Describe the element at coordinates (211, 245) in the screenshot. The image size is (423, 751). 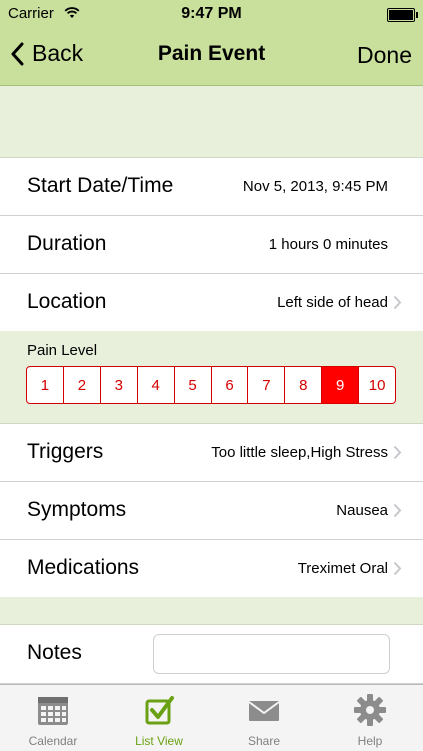
I see `duration-row: Duration 1 hours 0 minutes` at that location.